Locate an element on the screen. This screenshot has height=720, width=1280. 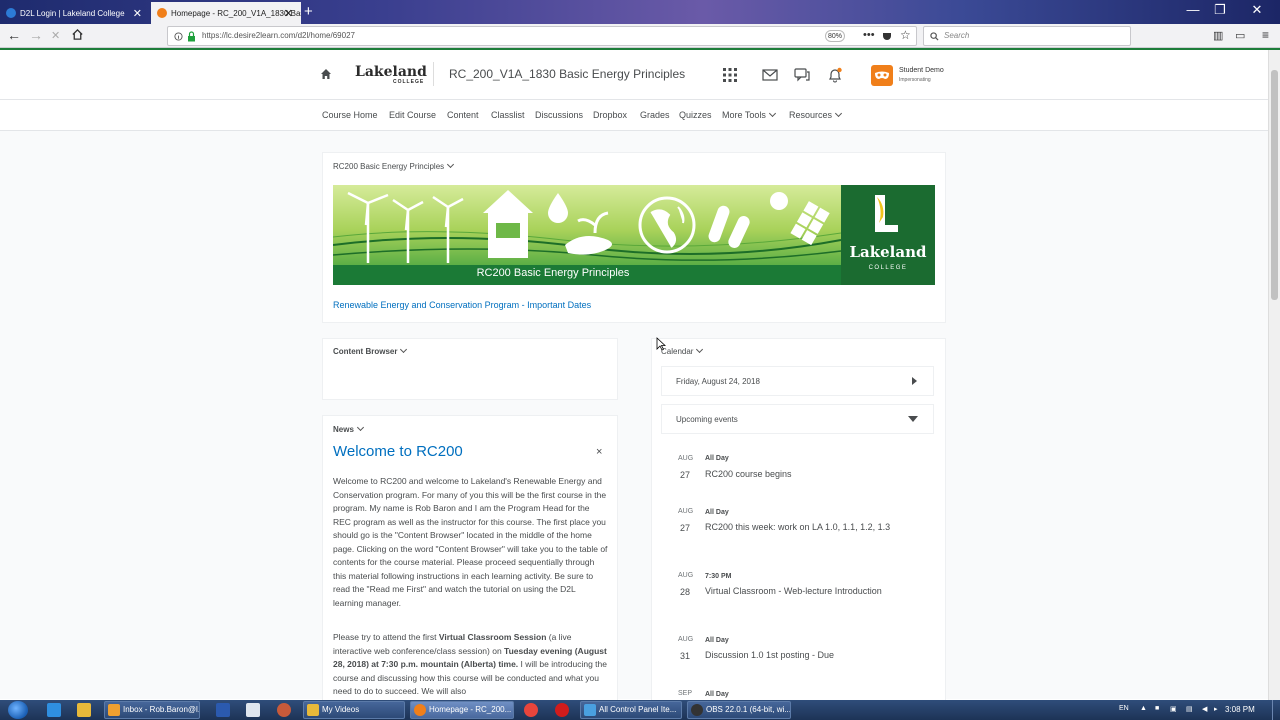
event-day: 27 is located at coordinates (685, 475).